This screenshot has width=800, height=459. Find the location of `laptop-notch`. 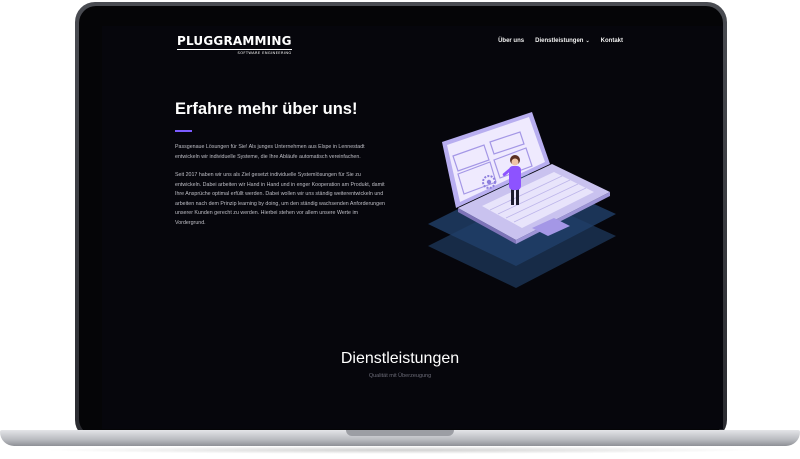

laptop-notch is located at coordinates (400, 433).